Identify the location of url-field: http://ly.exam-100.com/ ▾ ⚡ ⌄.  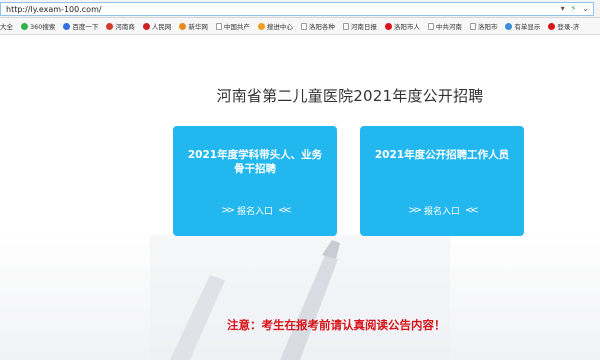
(297, 9).